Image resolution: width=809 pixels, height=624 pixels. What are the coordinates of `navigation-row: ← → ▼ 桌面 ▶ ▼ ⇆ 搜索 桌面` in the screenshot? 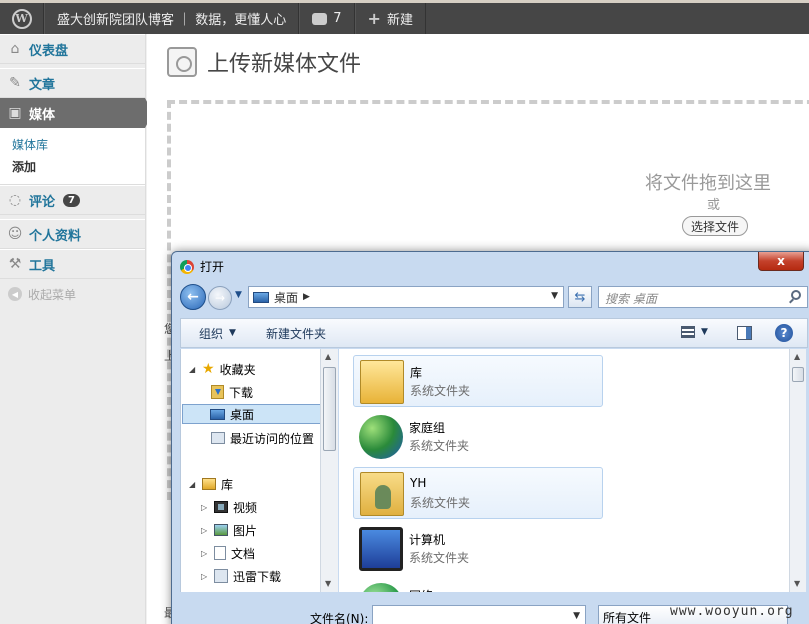 It's located at (494, 297).